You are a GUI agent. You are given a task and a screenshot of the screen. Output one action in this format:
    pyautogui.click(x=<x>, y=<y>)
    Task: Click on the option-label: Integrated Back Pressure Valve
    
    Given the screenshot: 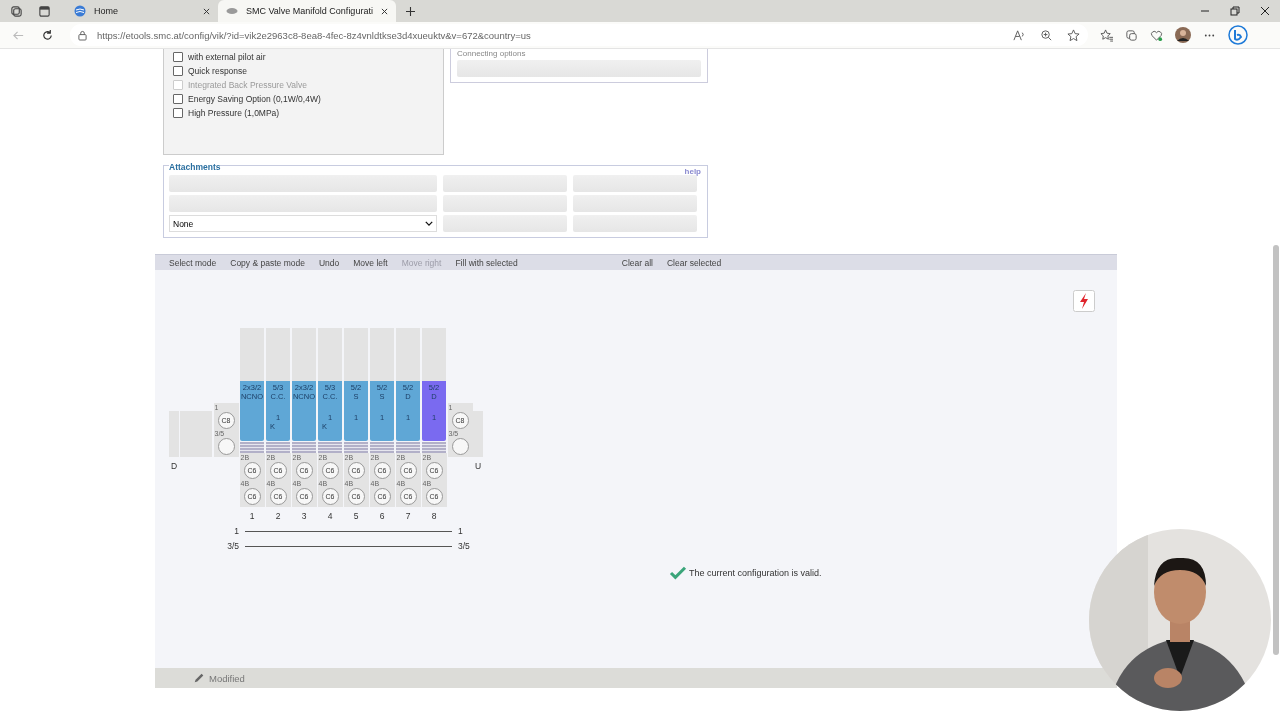 What is the action you would take?
    pyautogui.click(x=247, y=85)
    